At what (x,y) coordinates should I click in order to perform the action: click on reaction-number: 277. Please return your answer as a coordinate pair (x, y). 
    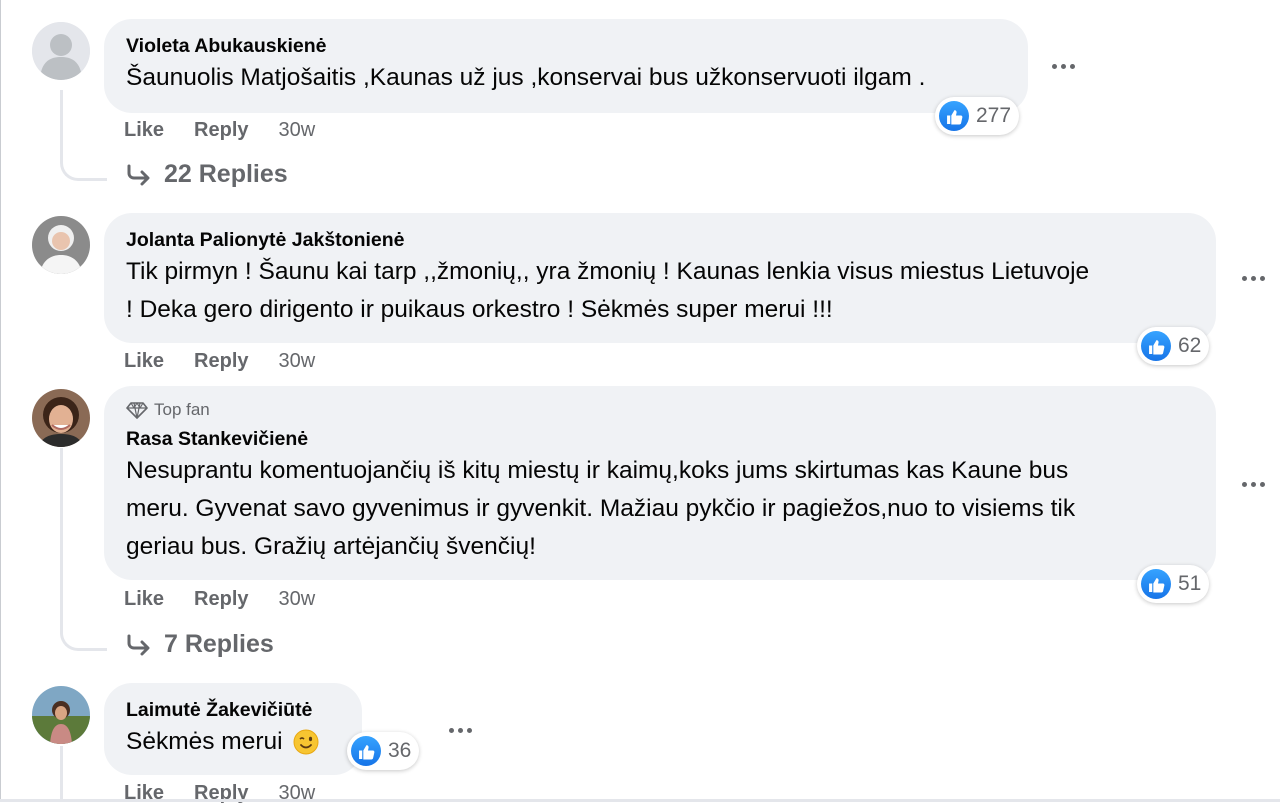
    Looking at the image, I should click on (994, 115).